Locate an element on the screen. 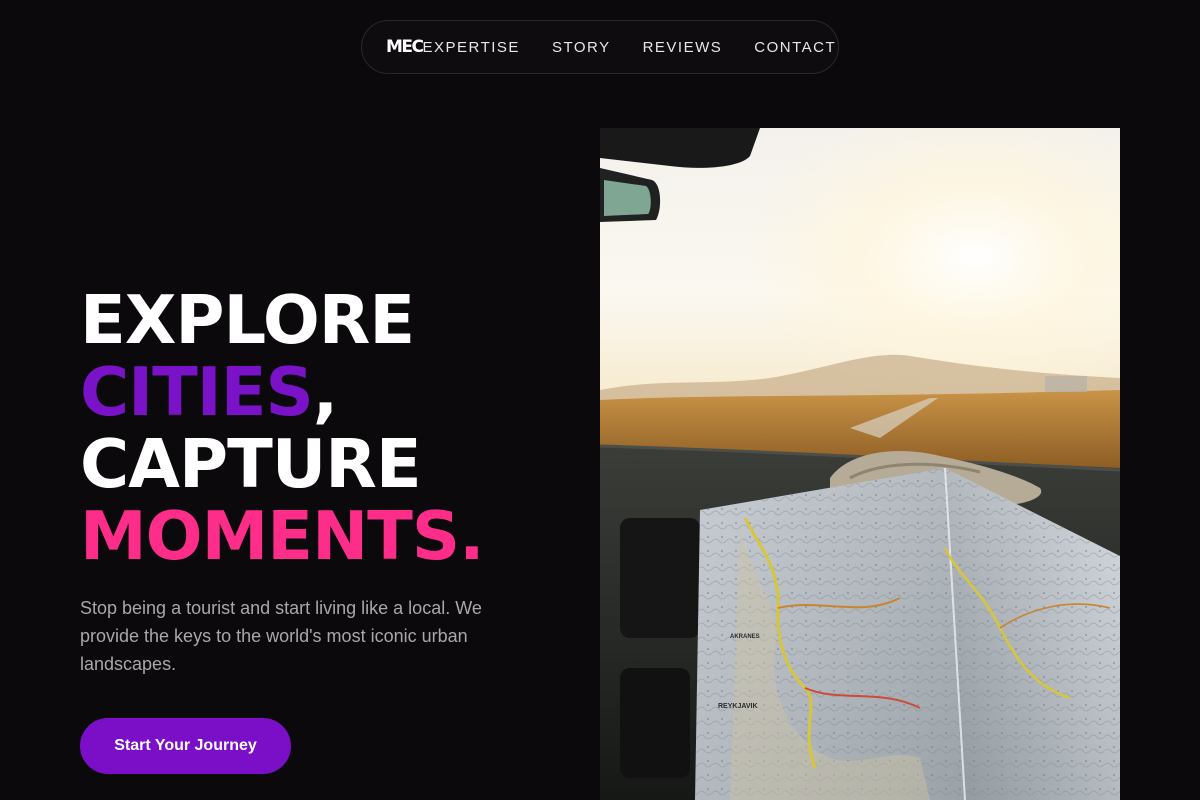  logo: MEC is located at coordinates (405, 47).